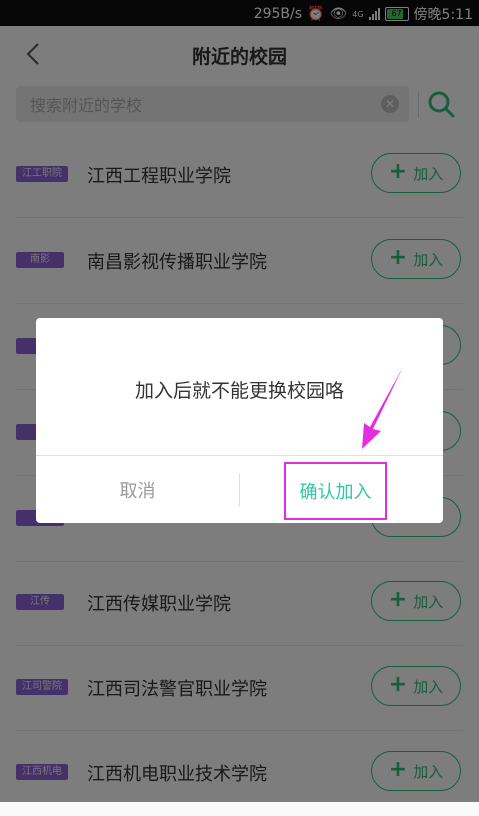 This screenshot has height=816, width=479. I want to click on confirm-join-button: 确认加入, so click(335, 491).